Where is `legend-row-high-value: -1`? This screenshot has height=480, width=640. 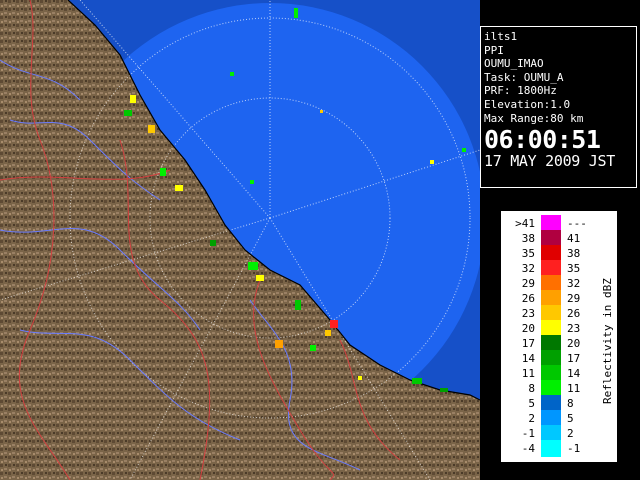 legend-row-high-value: -1 is located at coordinates (574, 448).